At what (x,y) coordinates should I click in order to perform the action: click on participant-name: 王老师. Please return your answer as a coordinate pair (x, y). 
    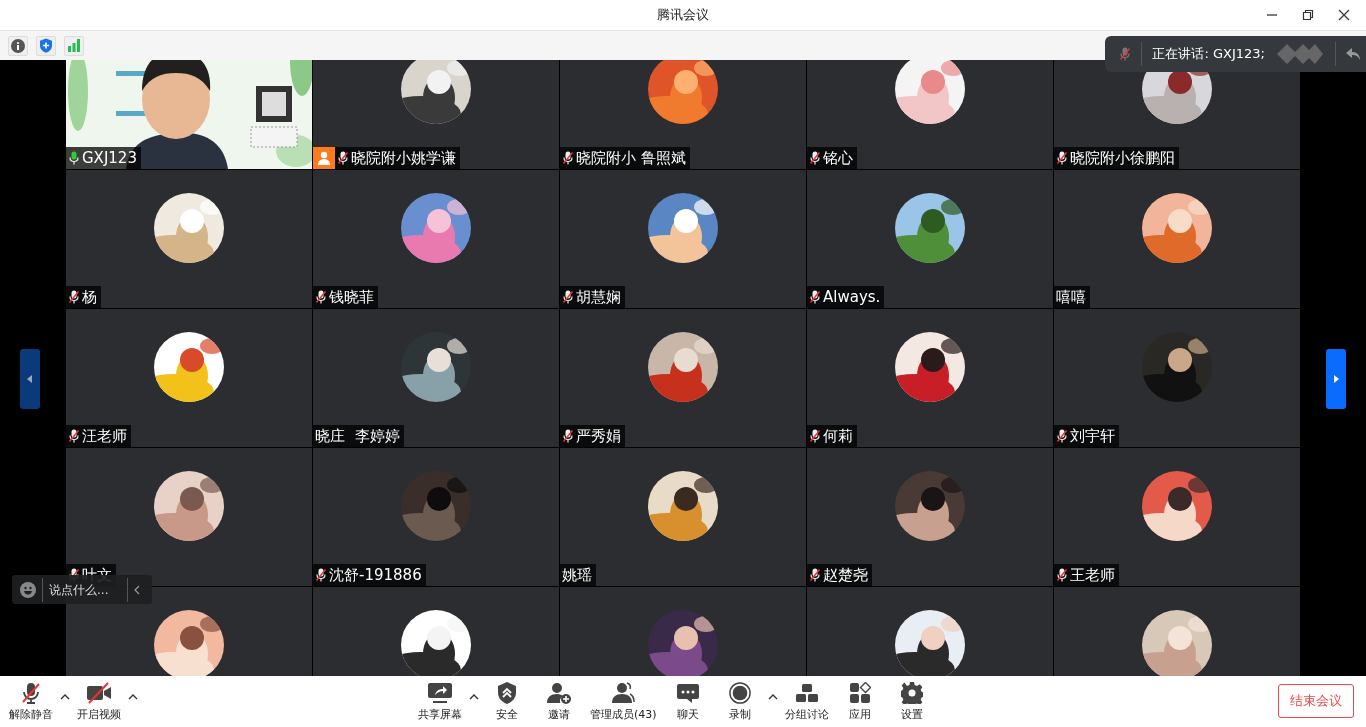
    Looking at the image, I should click on (1086, 575).